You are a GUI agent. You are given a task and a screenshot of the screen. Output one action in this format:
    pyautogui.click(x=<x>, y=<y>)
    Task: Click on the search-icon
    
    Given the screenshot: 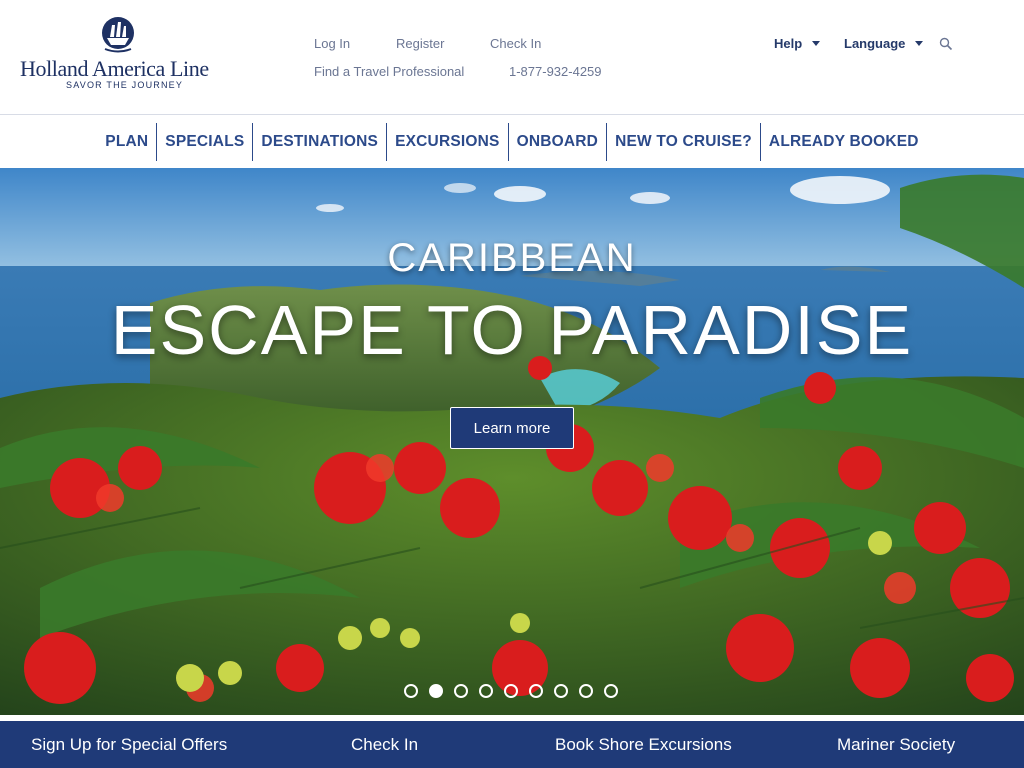 What is the action you would take?
    pyautogui.click(x=946, y=44)
    